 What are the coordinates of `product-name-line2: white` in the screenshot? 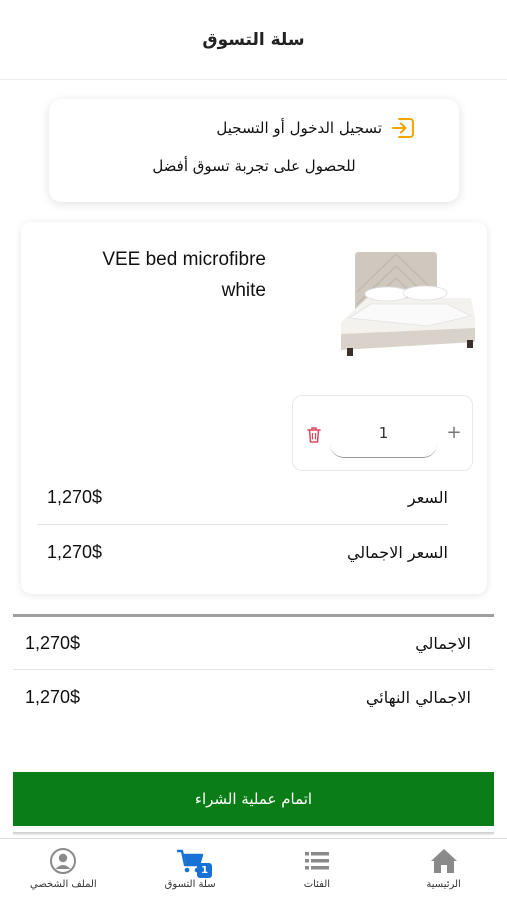 It's located at (243, 290).